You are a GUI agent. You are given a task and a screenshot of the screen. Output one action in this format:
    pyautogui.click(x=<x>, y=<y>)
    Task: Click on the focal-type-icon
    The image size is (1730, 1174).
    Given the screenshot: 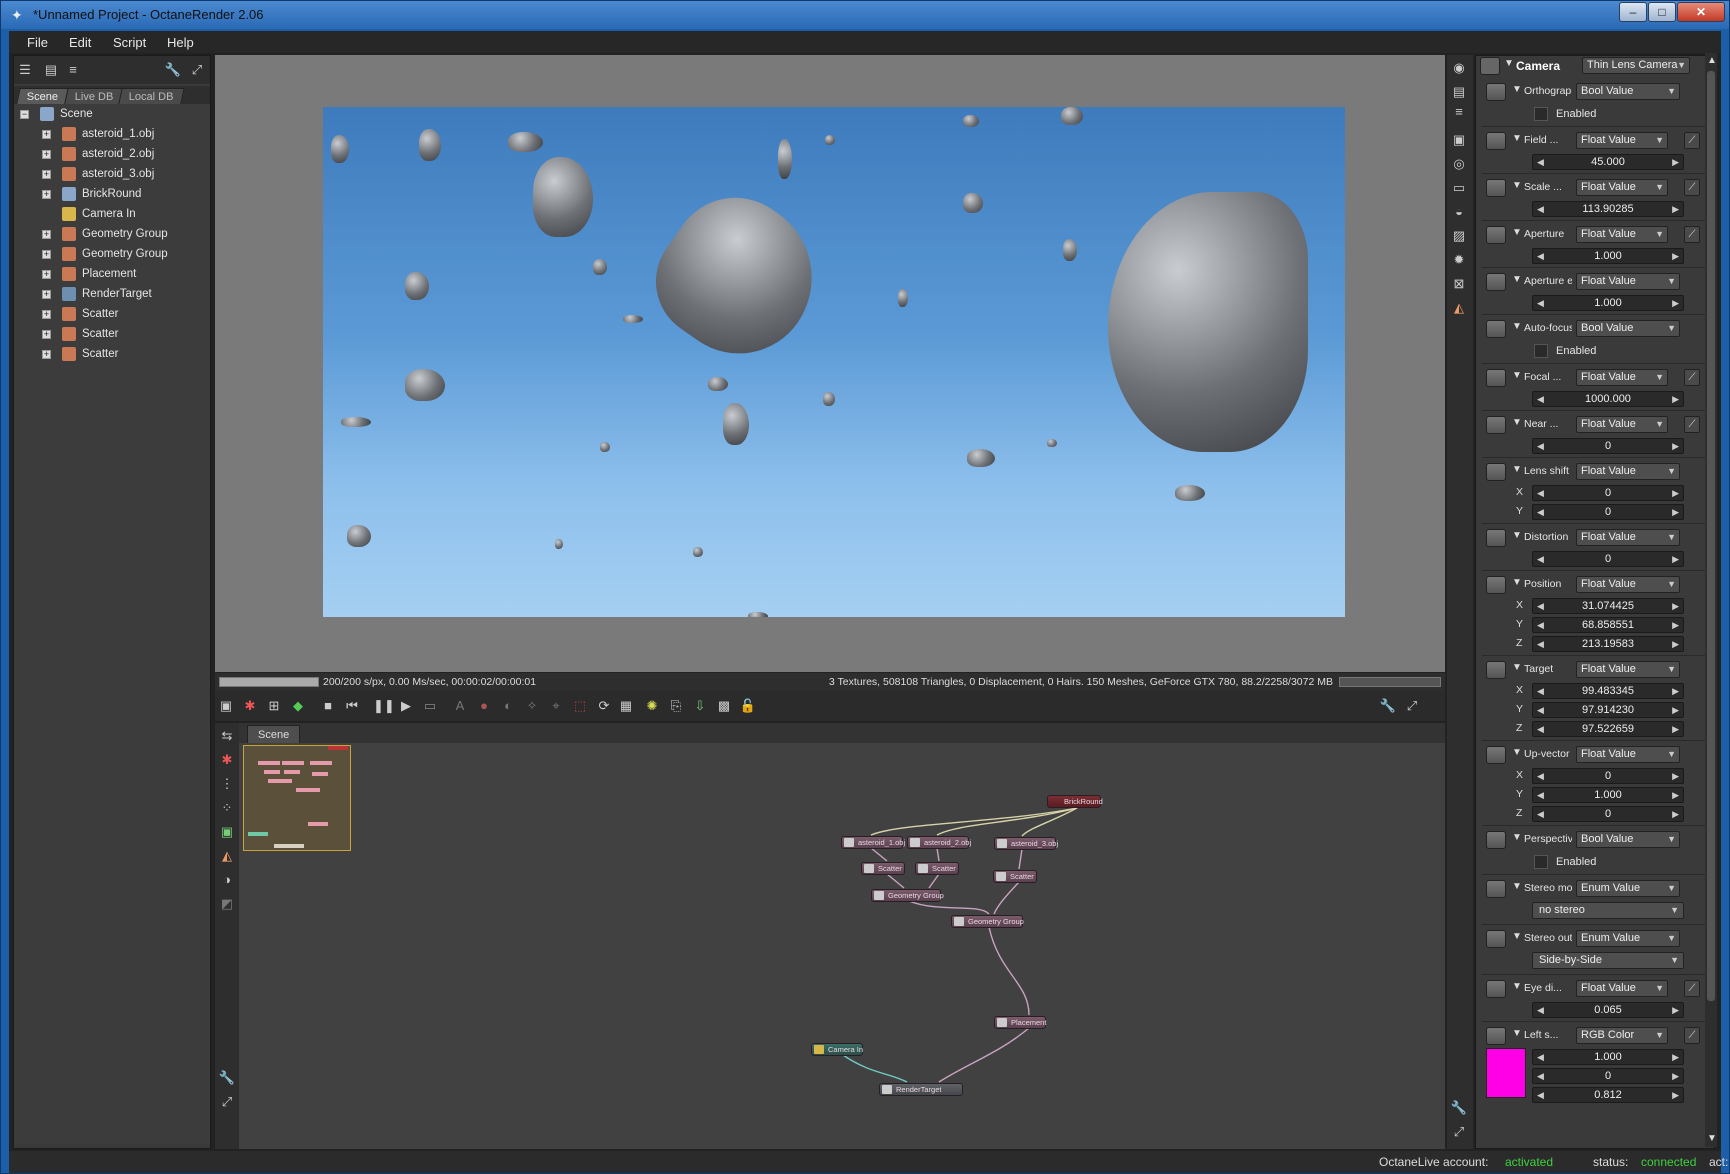 What is the action you would take?
    pyautogui.click(x=1496, y=378)
    